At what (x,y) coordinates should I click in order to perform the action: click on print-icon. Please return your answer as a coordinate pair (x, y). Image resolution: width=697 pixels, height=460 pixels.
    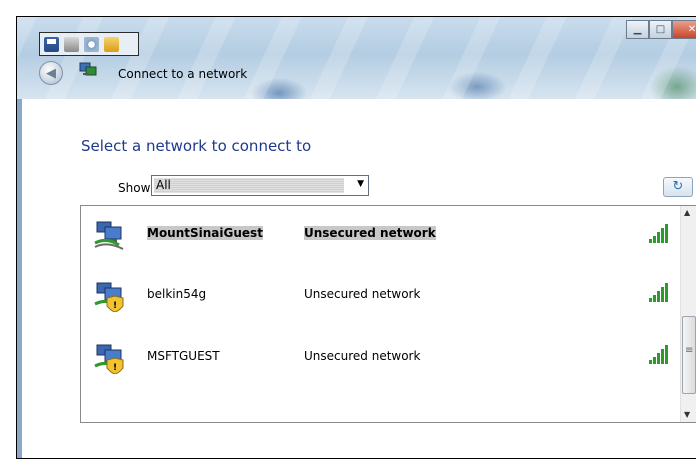
    Looking at the image, I should click on (71, 44).